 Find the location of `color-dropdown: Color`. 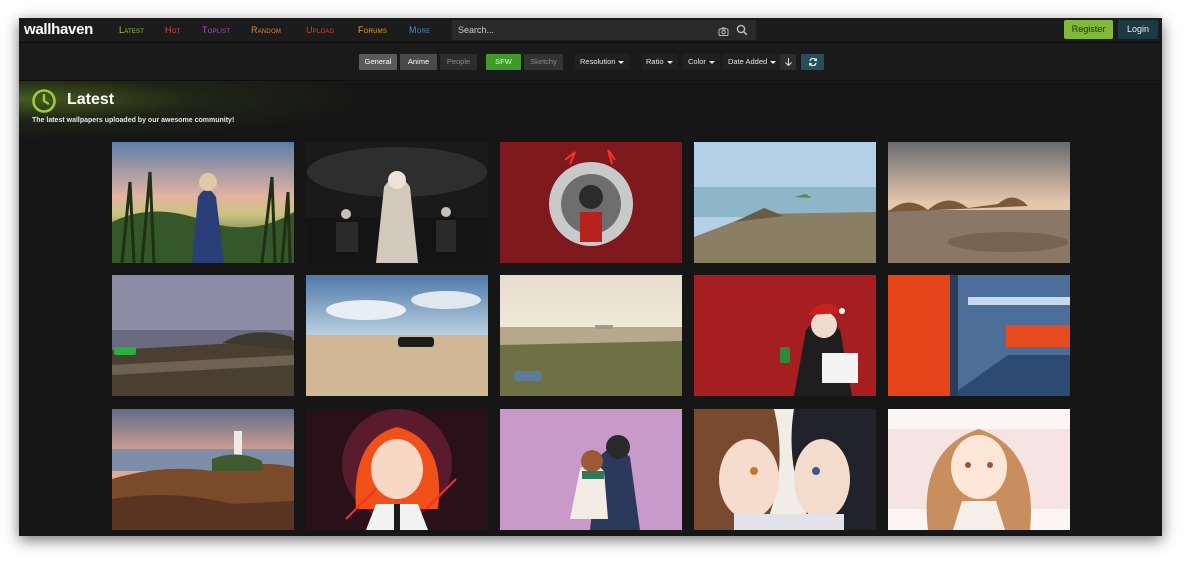

color-dropdown: Color is located at coordinates (701, 62).